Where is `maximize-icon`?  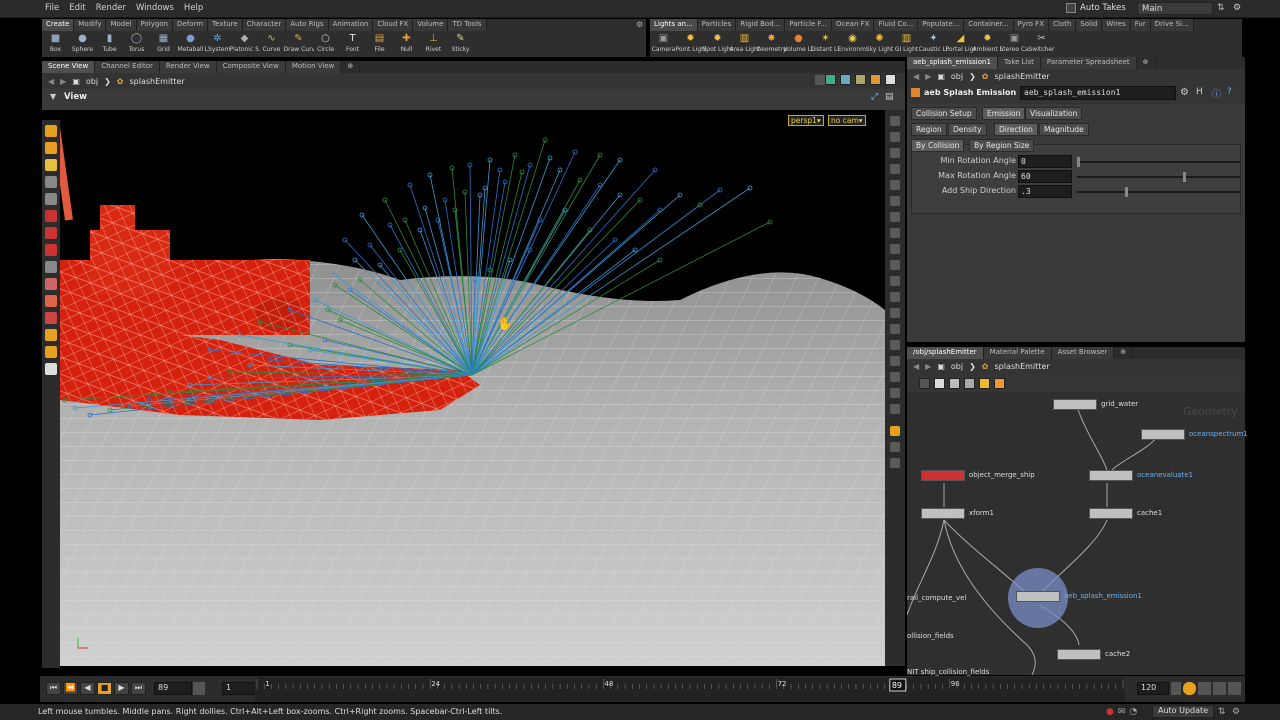
maximize-icon is located at coordinates (890, 79).